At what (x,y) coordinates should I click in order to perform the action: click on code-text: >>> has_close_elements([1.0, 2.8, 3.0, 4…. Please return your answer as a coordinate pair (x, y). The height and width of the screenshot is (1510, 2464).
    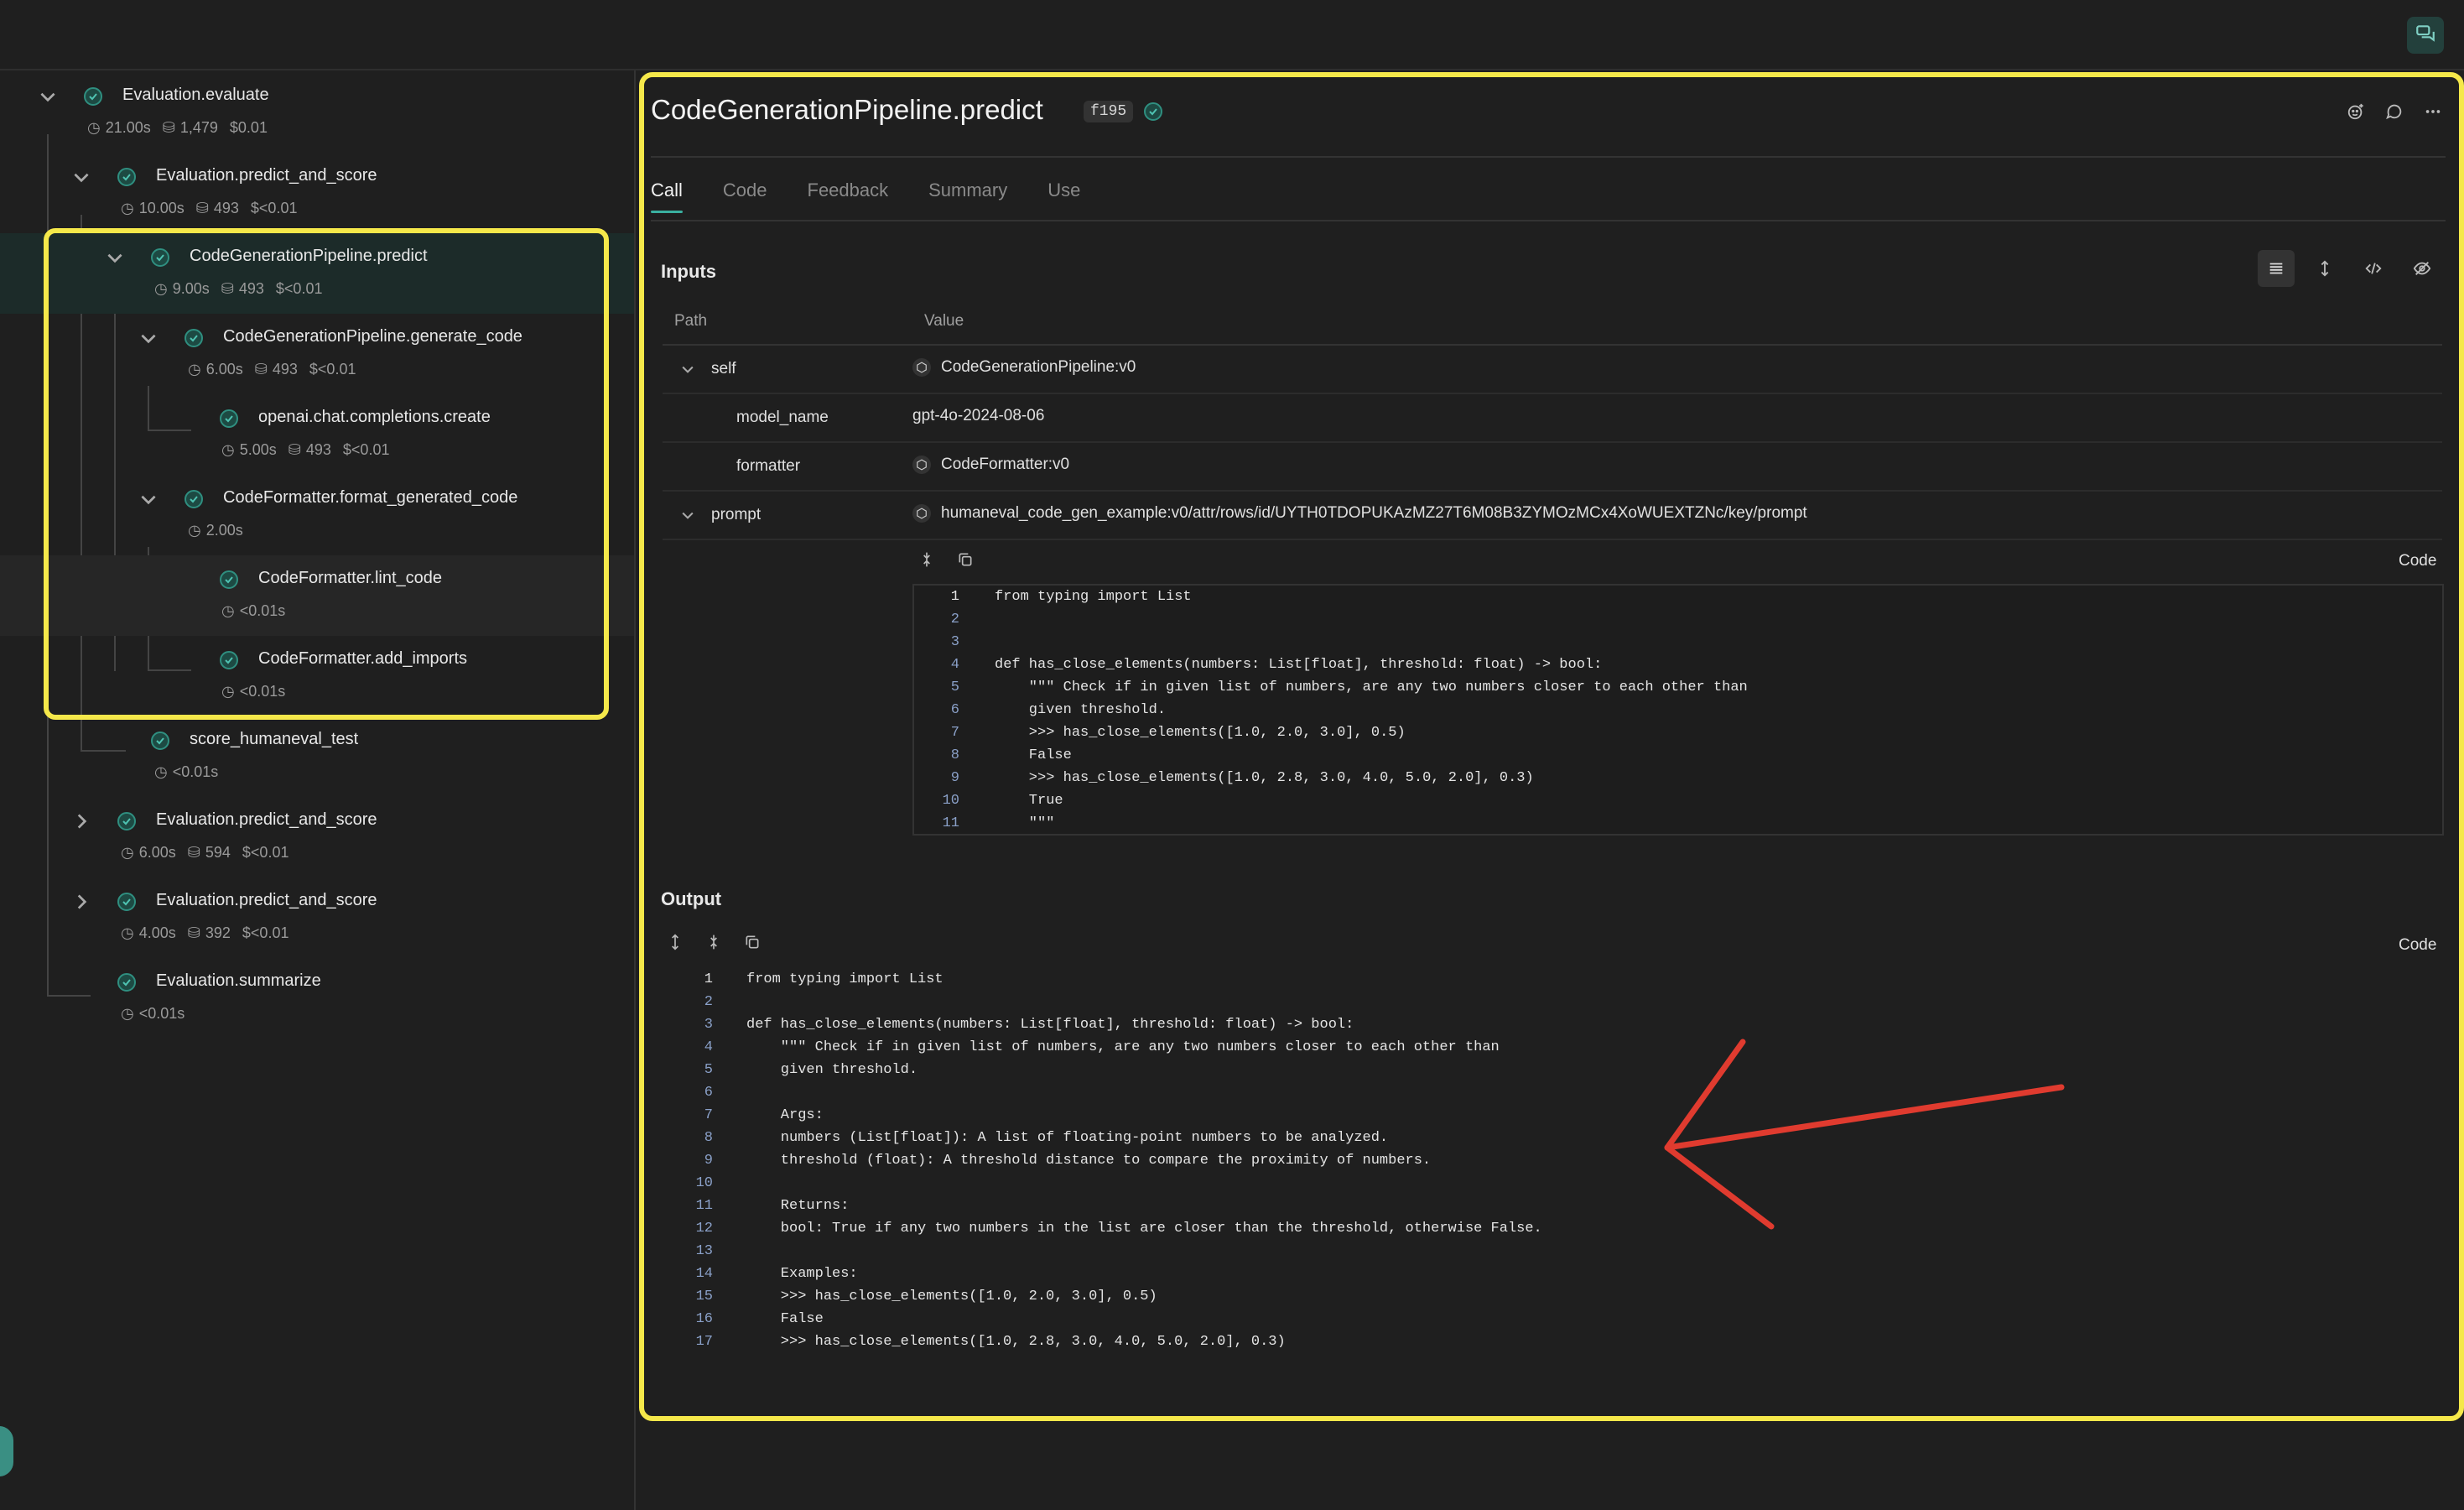
    Looking at the image, I should click on (1264, 778).